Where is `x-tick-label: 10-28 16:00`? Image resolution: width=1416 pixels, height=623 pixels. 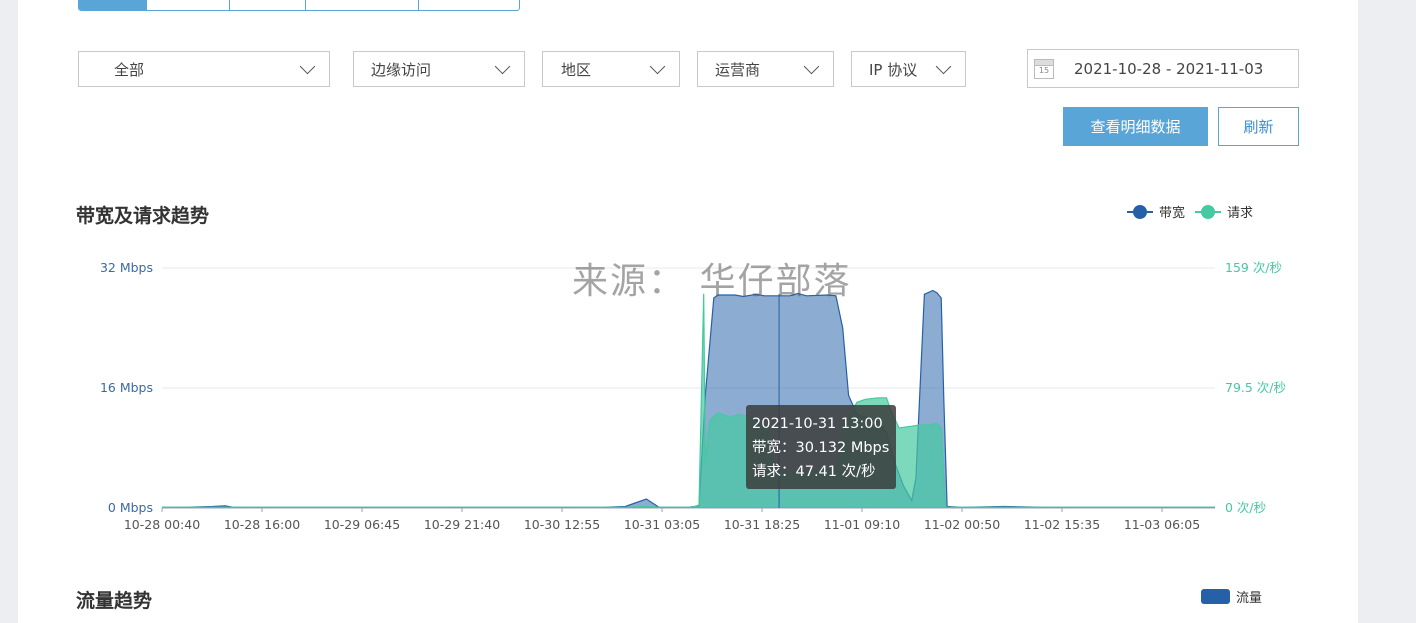
x-tick-label: 10-28 16:00 is located at coordinates (262, 524).